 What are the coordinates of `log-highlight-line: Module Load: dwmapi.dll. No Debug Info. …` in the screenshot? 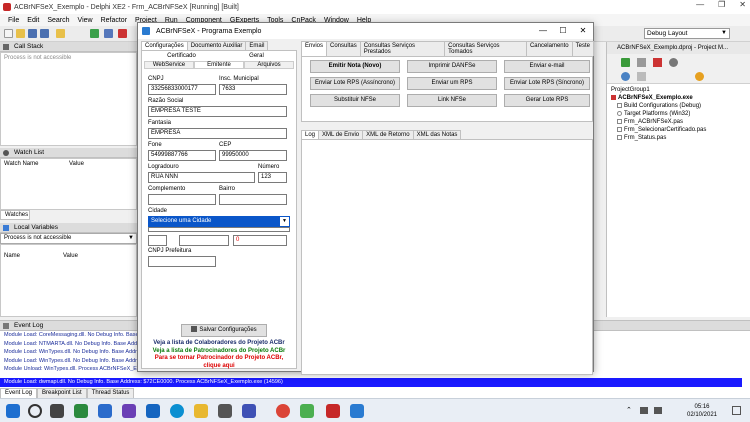 It's located at (371, 382).